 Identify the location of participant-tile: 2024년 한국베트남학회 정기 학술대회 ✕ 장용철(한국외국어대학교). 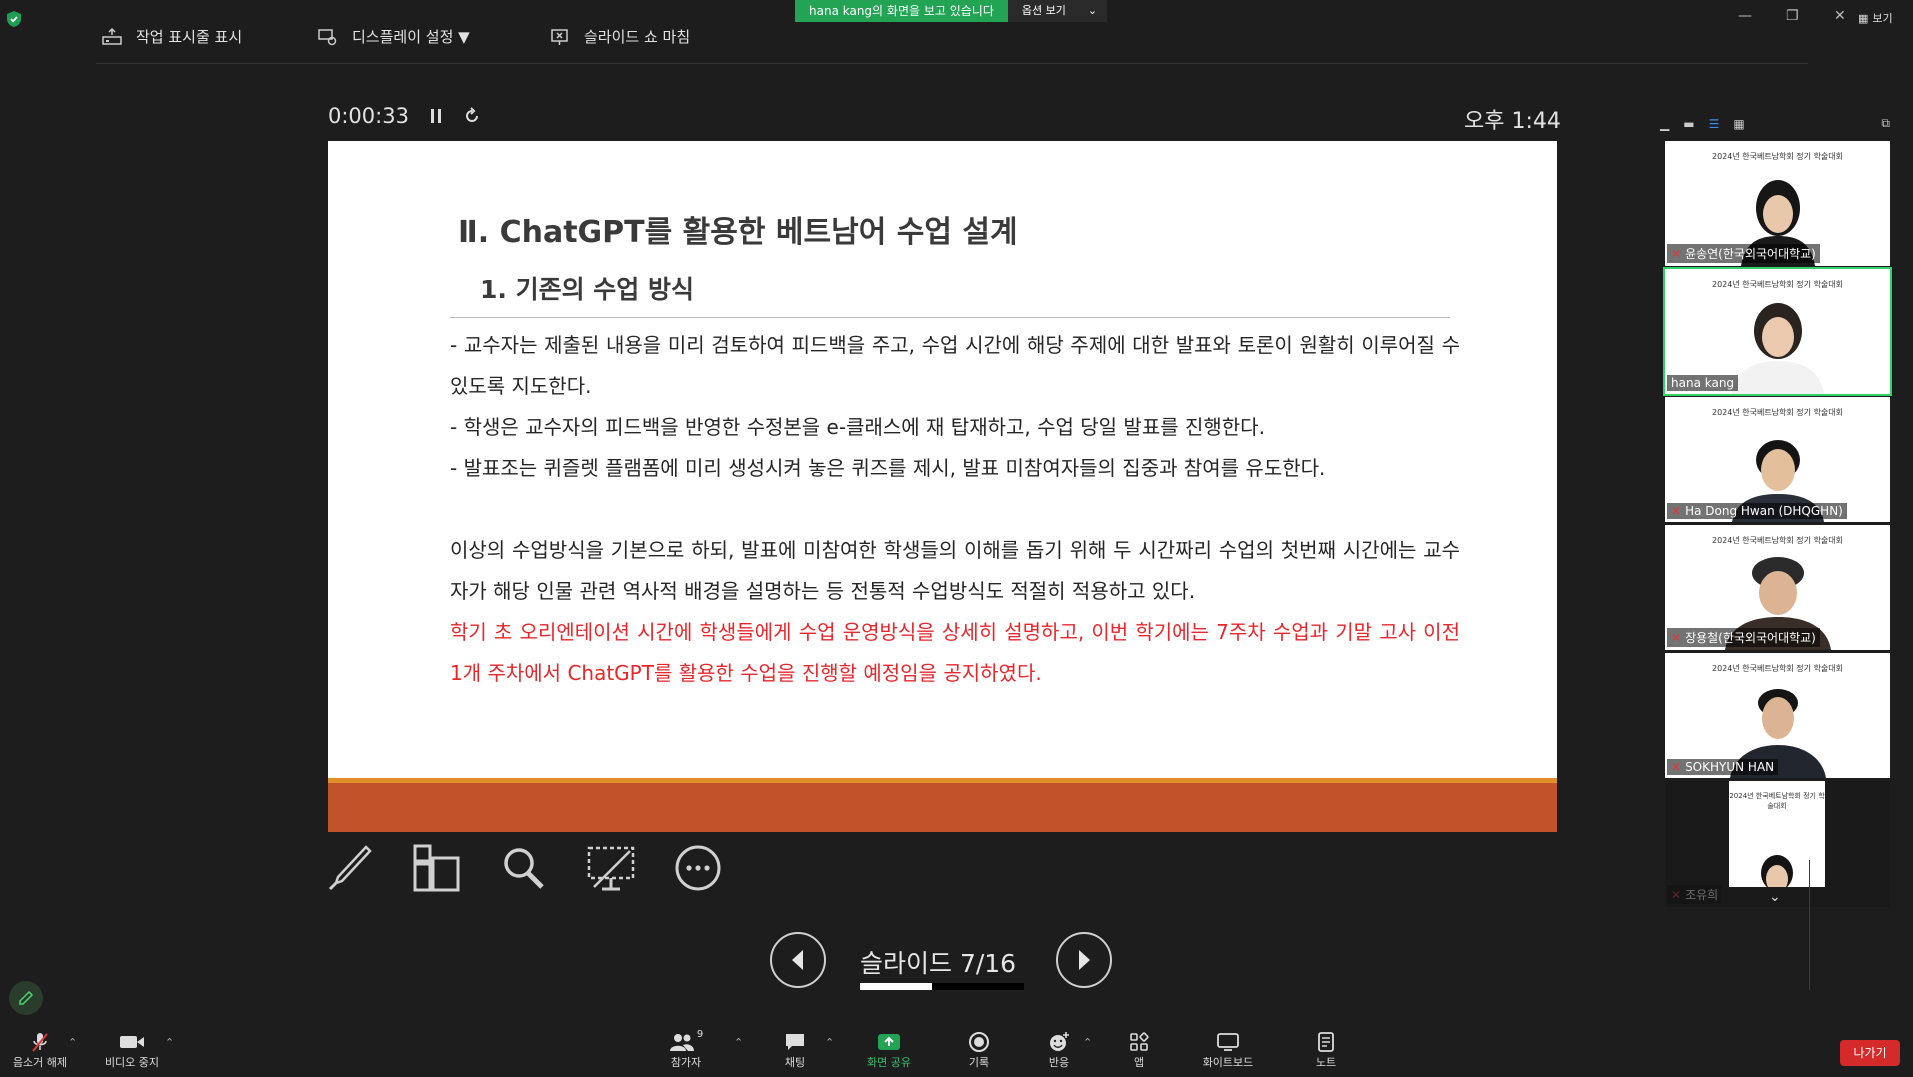
(1777, 587).